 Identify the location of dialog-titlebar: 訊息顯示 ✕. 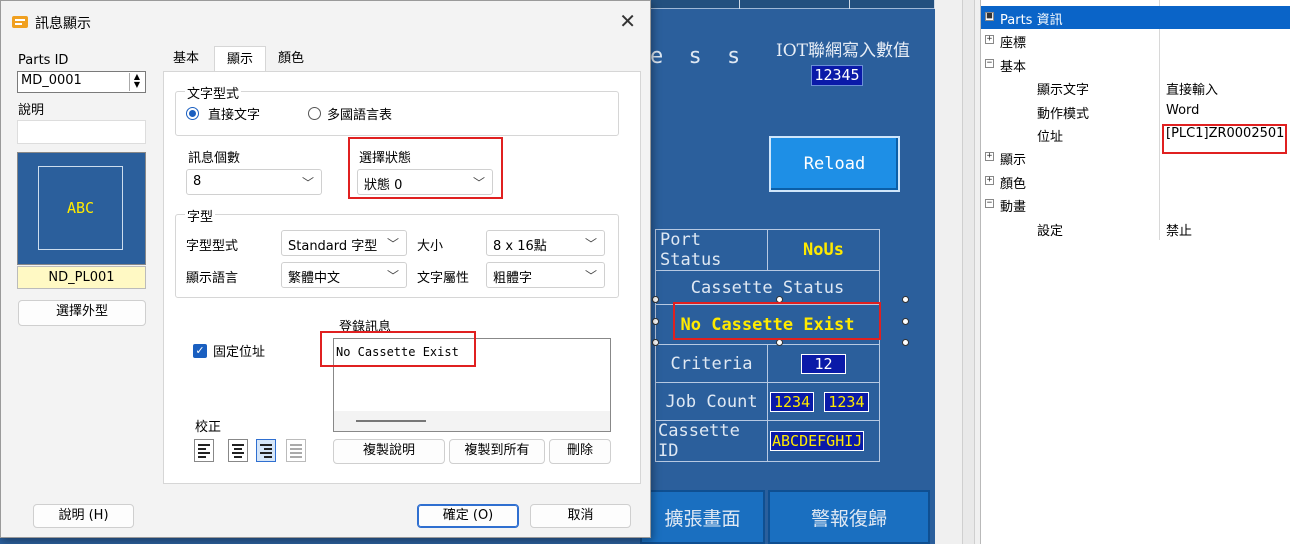
(325, 21).